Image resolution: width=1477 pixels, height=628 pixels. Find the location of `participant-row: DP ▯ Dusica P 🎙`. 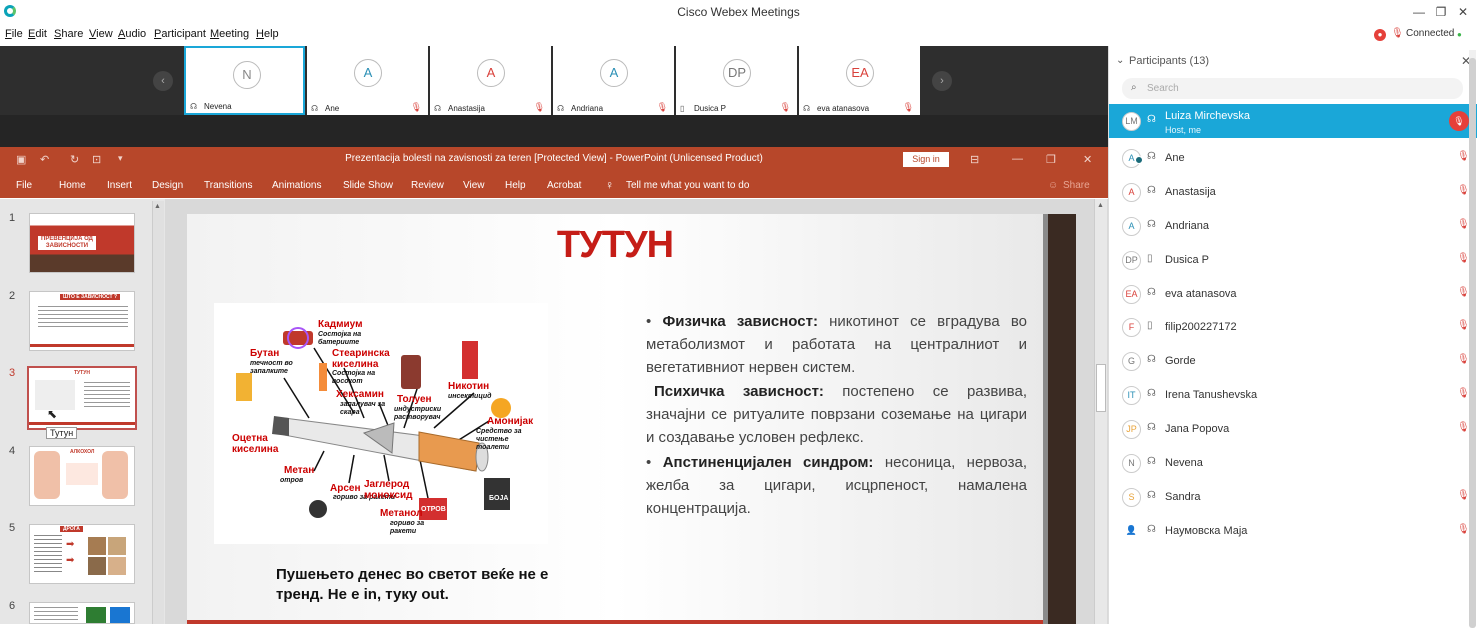

participant-row: DP ▯ Dusica P 🎙 is located at coordinates (1293, 260).